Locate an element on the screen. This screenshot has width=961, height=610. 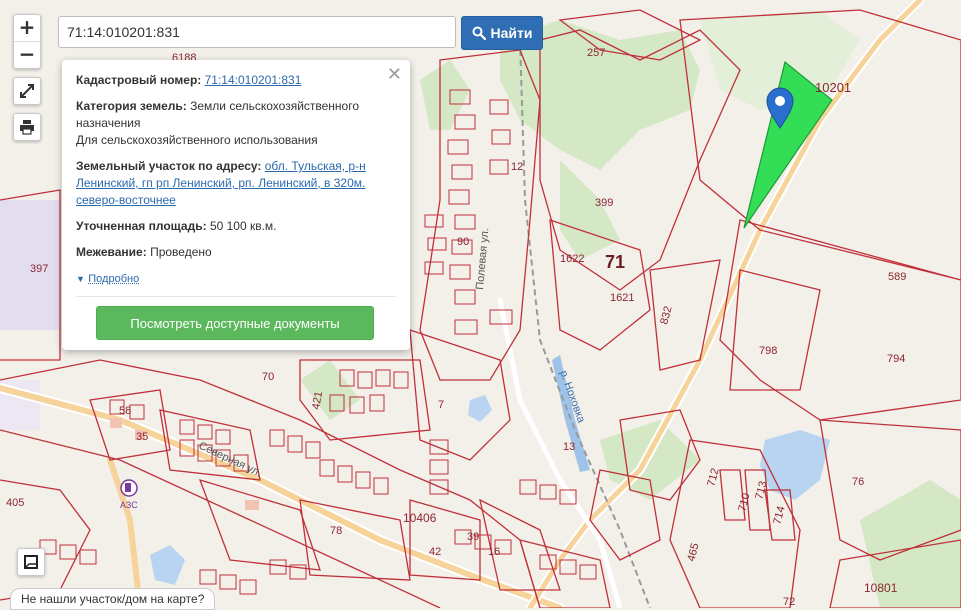
search-button-label: Найти is located at coordinates (511, 33).